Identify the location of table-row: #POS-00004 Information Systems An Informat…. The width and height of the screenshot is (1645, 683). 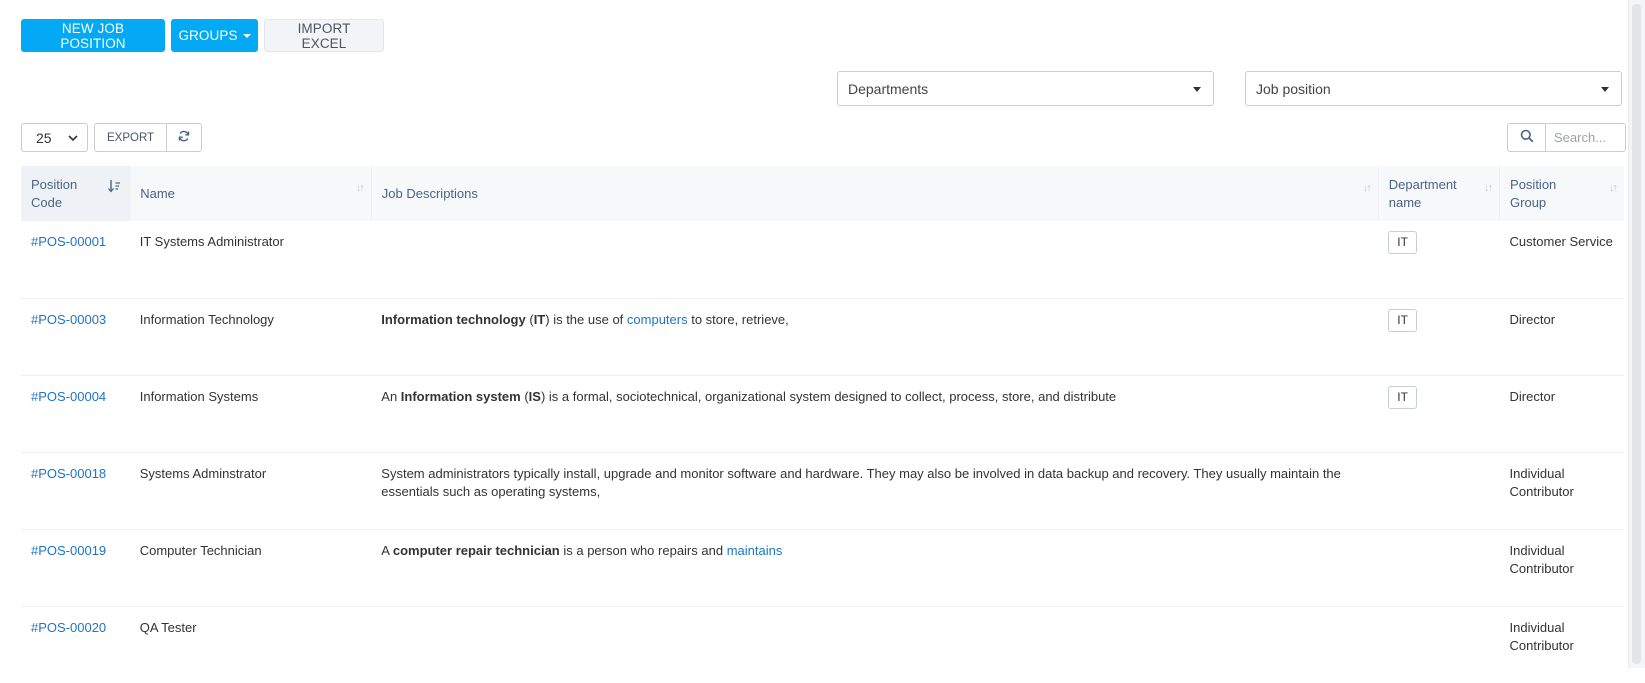
(822, 413).